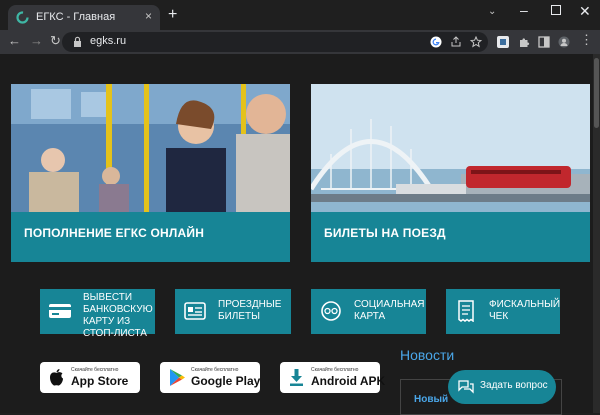  Describe the element at coordinates (115, 333) in the screenshot. I see `service-unblock-card-line4: стоп-листа` at that location.